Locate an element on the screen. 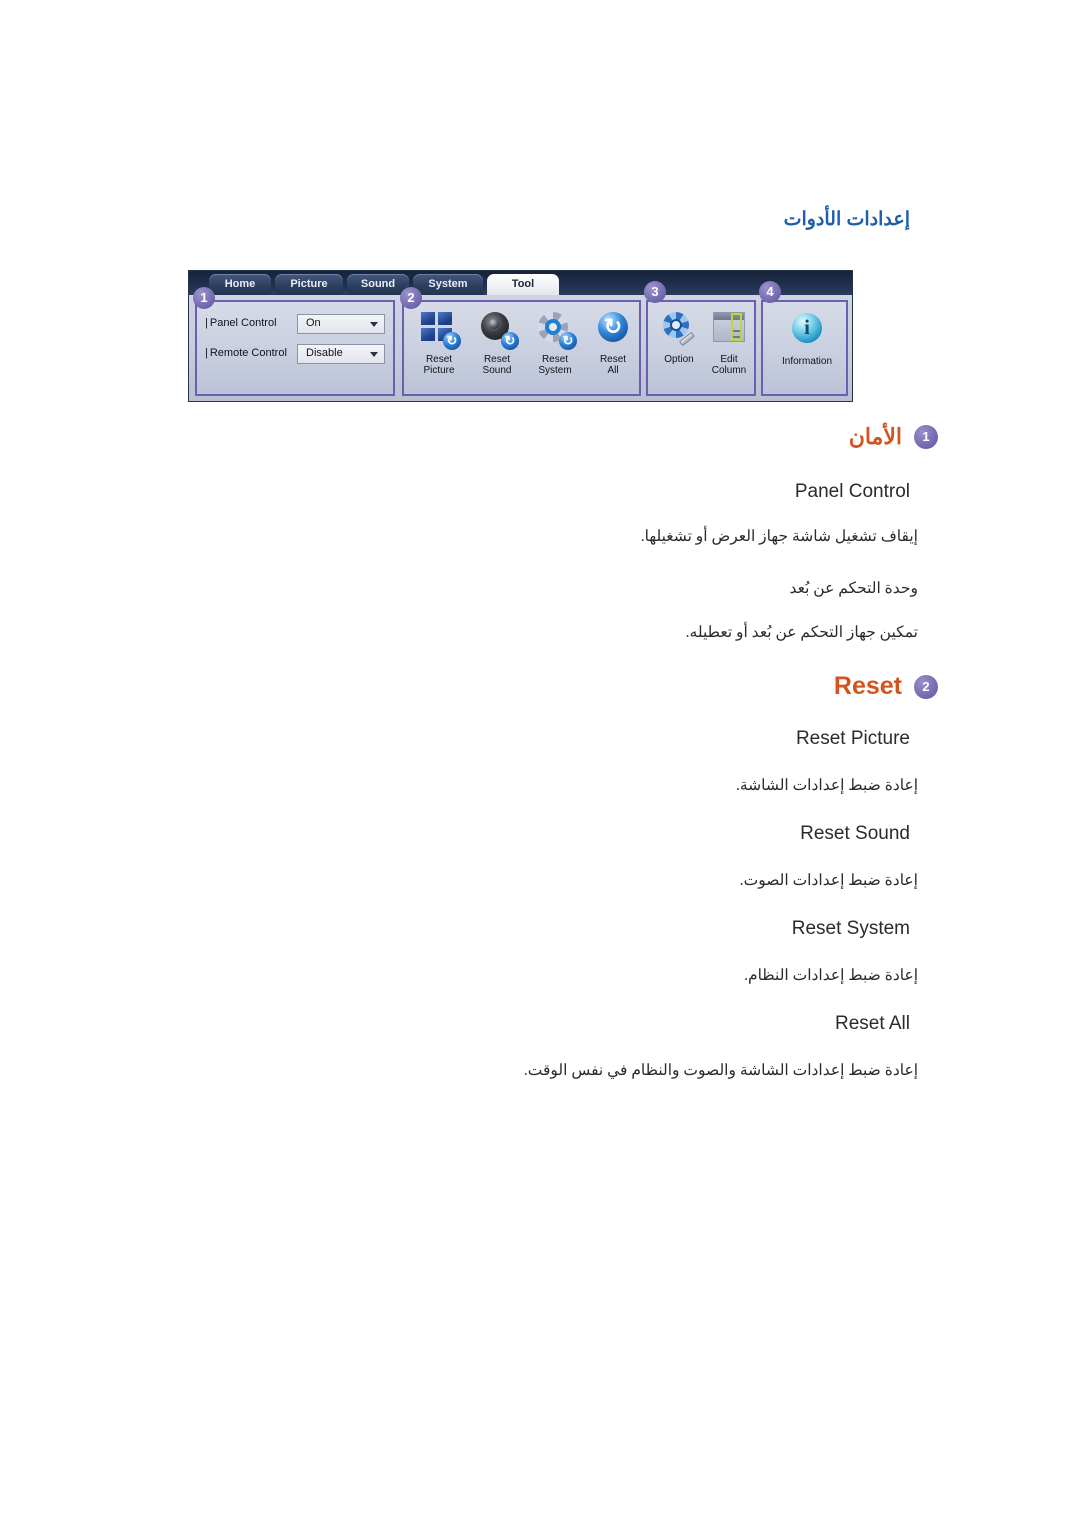  information-caption-1: Information is located at coordinates (807, 361).